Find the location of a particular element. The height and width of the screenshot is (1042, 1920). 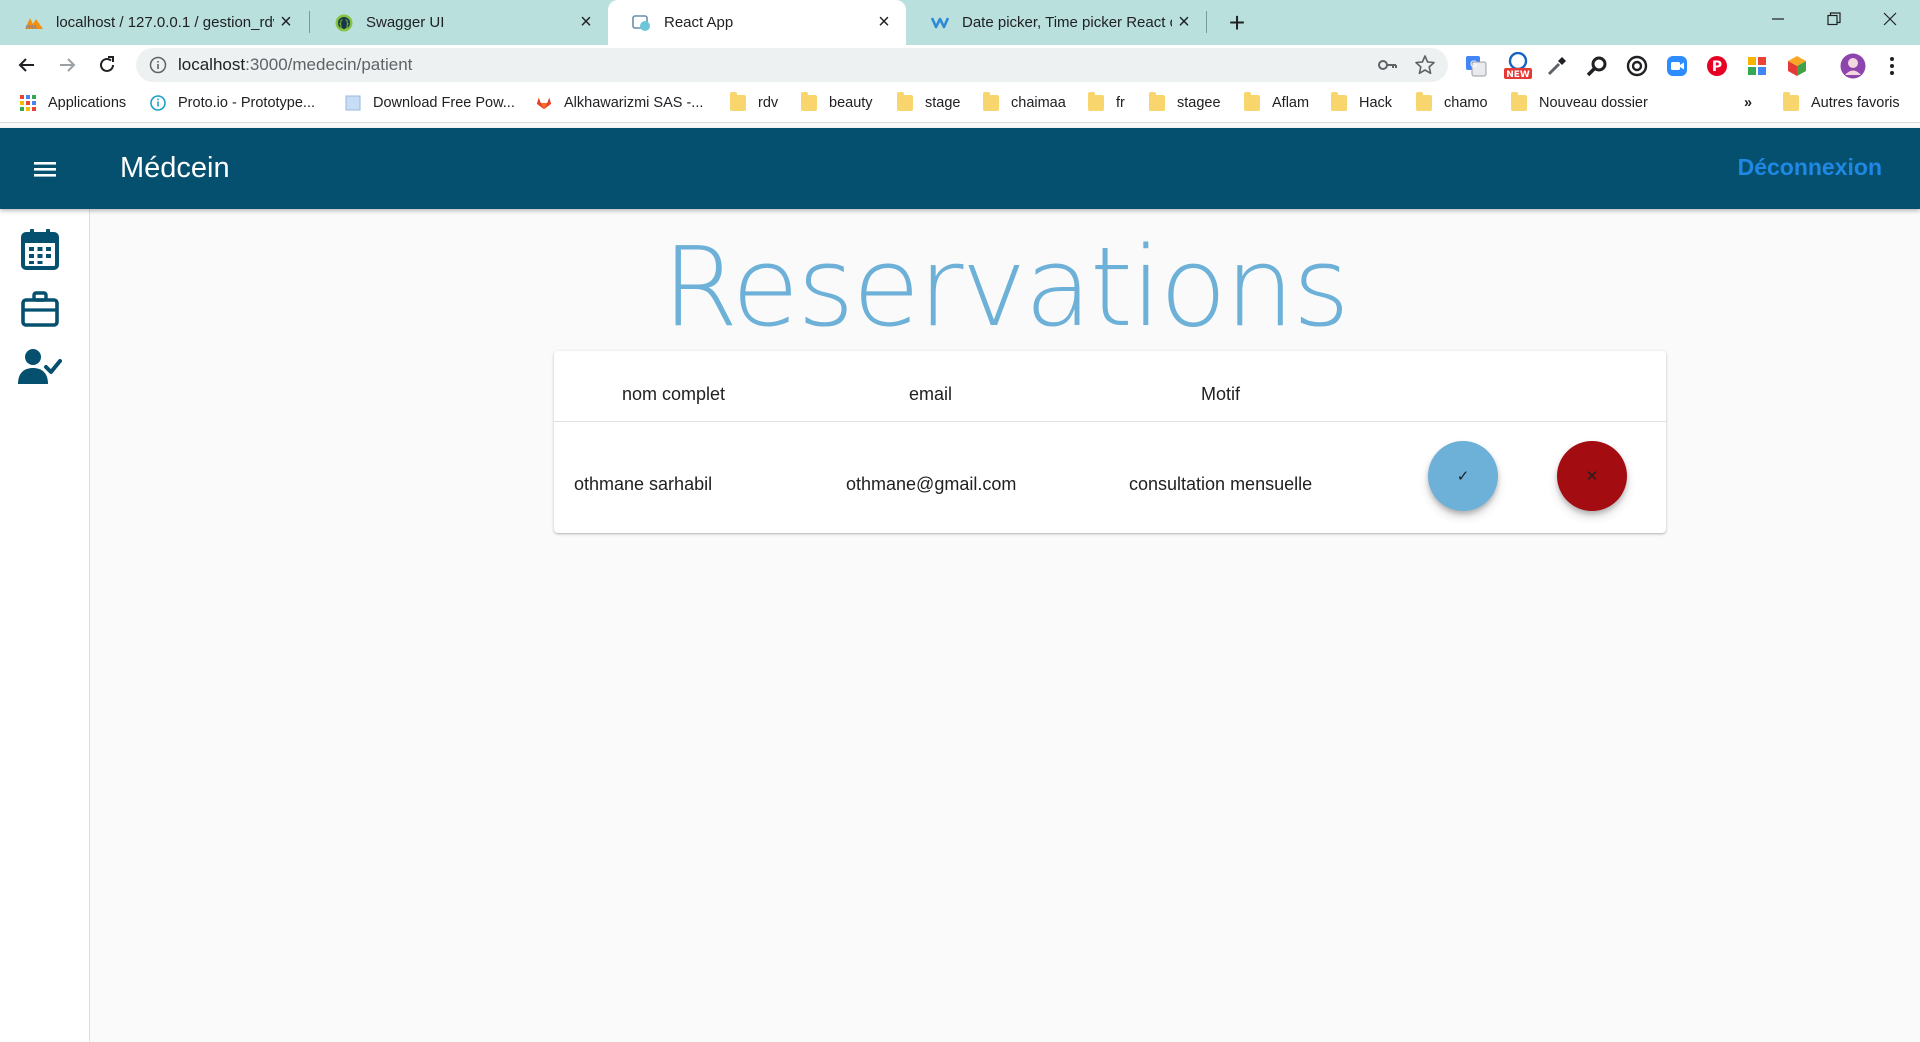

colorful-grid-icon is located at coordinates (1757, 66).